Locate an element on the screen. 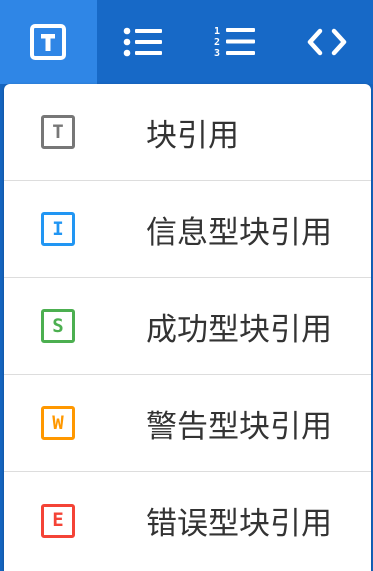 This screenshot has height=571, width=373. menu-item-label: 信息型块引用 is located at coordinates (239, 232).